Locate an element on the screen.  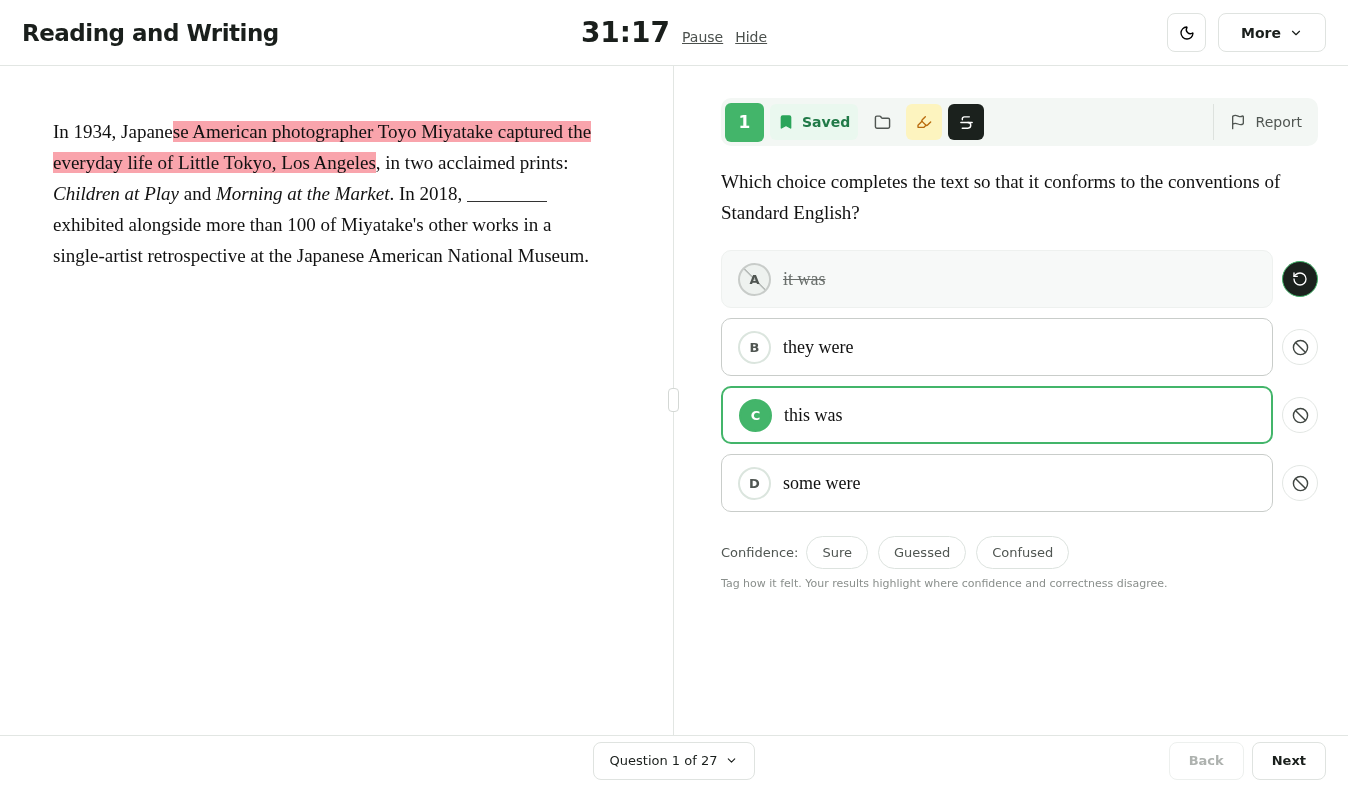
confidence-option: Sure is located at coordinates (837, 552).